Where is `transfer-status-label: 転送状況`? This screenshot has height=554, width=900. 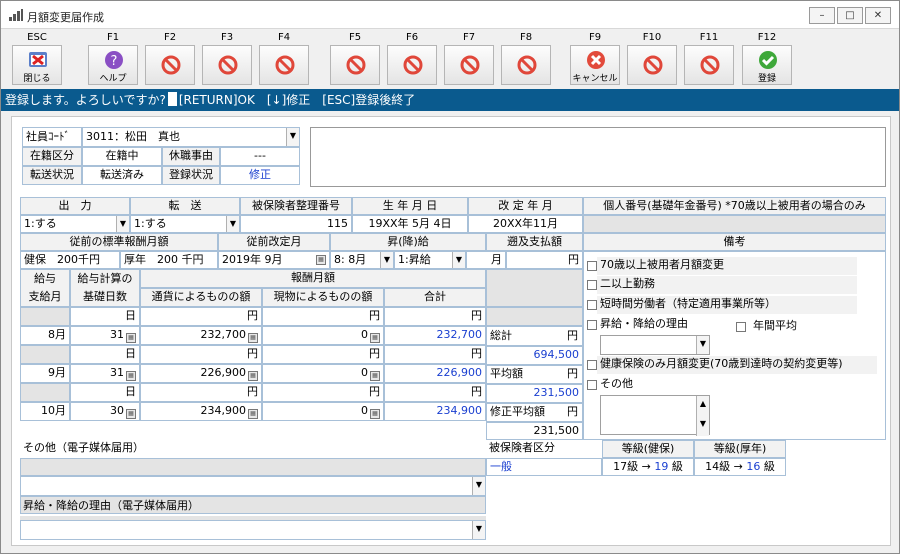 transfer-status-label: 転送状況 is located at coordinates (52, 175).